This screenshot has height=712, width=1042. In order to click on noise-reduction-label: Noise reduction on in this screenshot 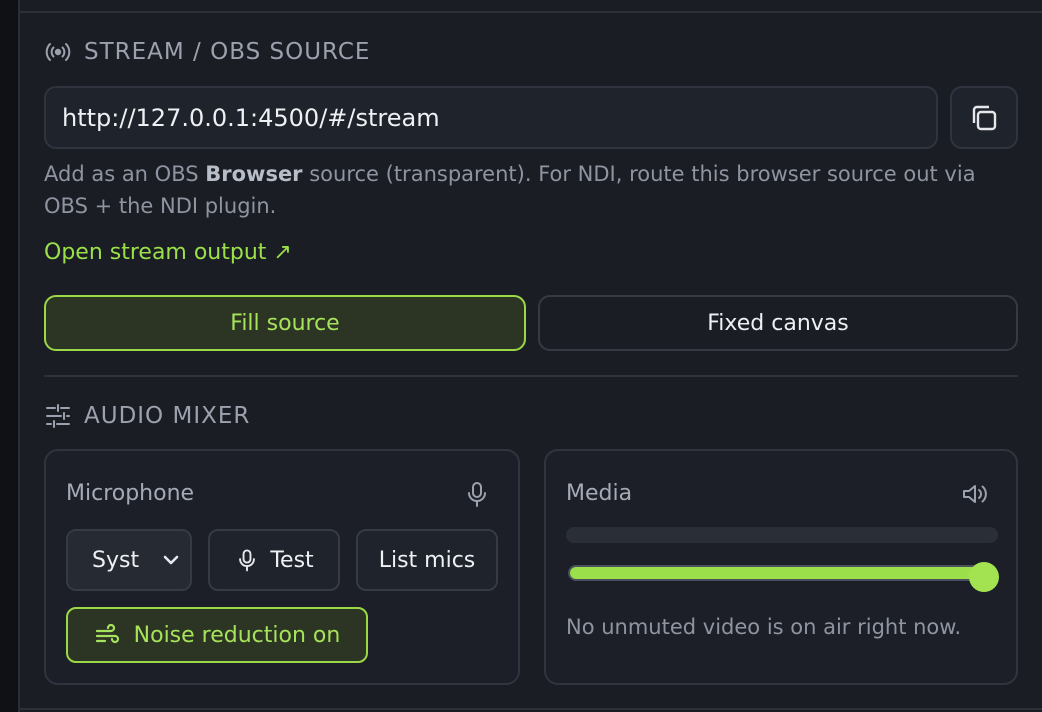, I will do `click(237, 635)`.